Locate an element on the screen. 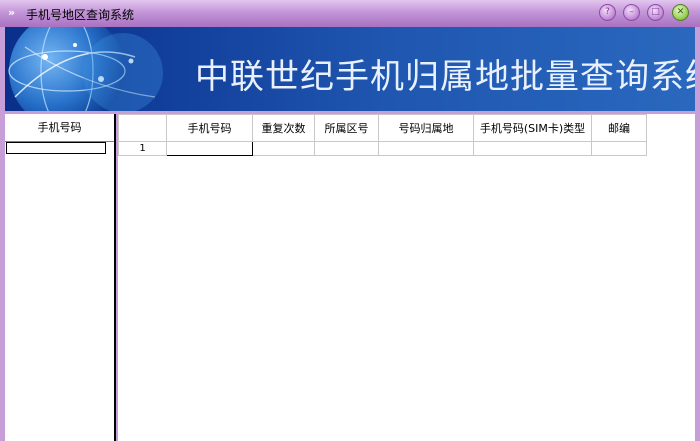 The width and height of the screenshot is (700, 441). minimize-button: – is located at coordinates (631, 12).